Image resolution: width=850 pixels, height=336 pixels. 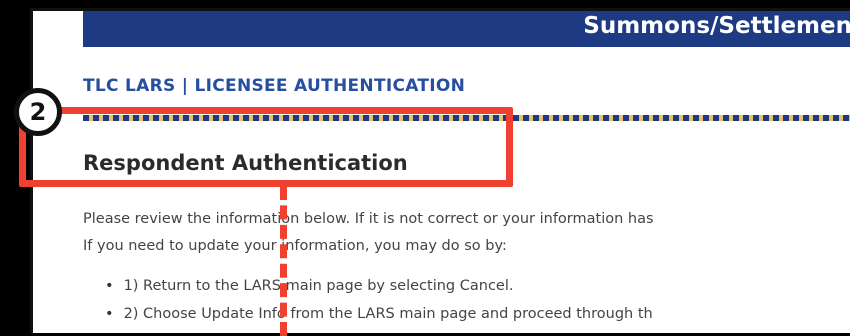 I want to click on step-number-badge: 2, so click(x=38, y=112).